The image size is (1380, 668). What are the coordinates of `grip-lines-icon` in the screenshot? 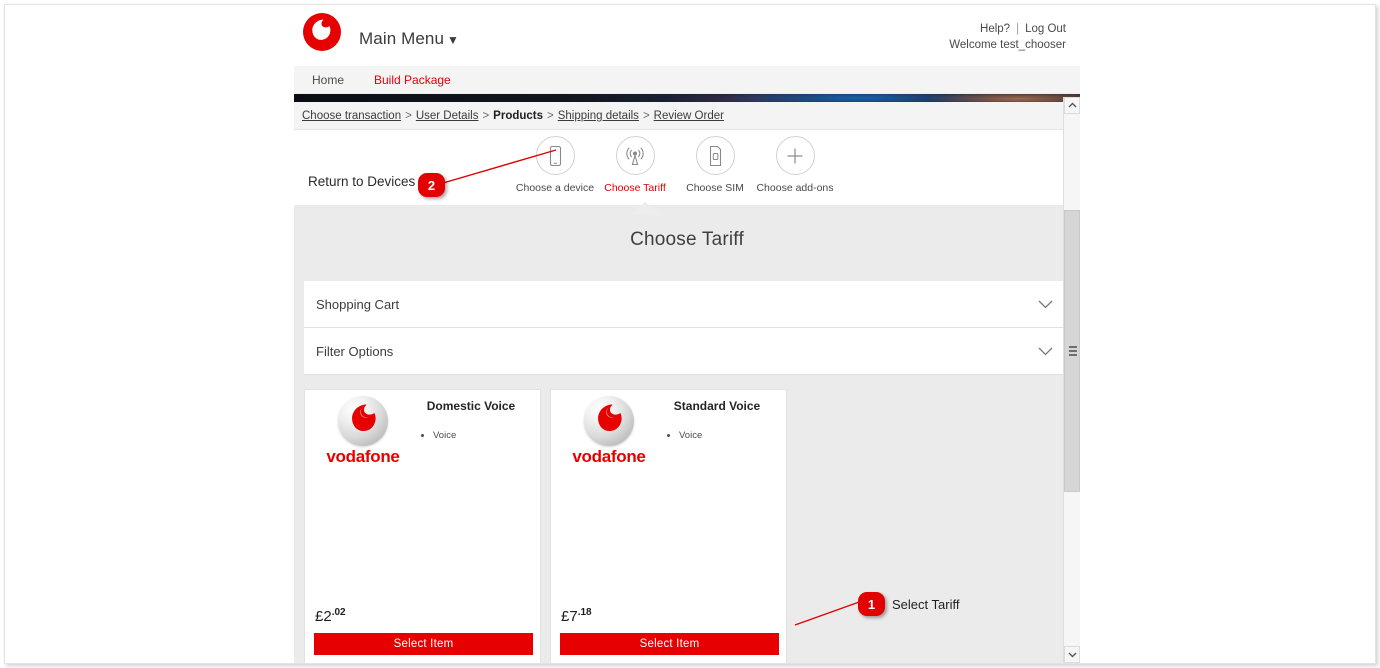 It's located at (1073, 351).